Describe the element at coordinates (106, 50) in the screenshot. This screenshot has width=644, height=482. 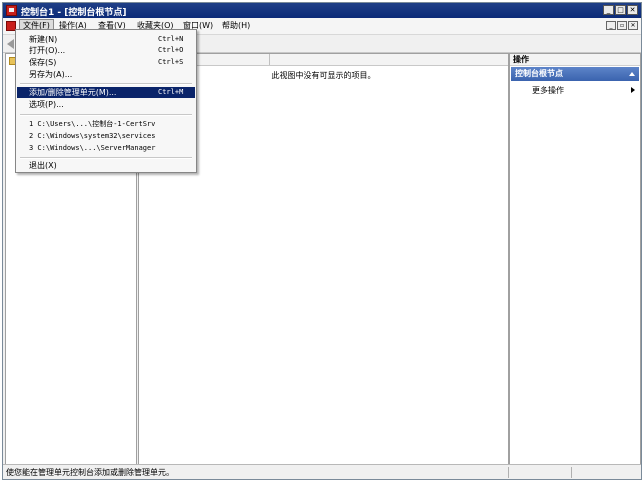
I see `menu-item-open: 打开(O)... Ctrl+O` at that location.